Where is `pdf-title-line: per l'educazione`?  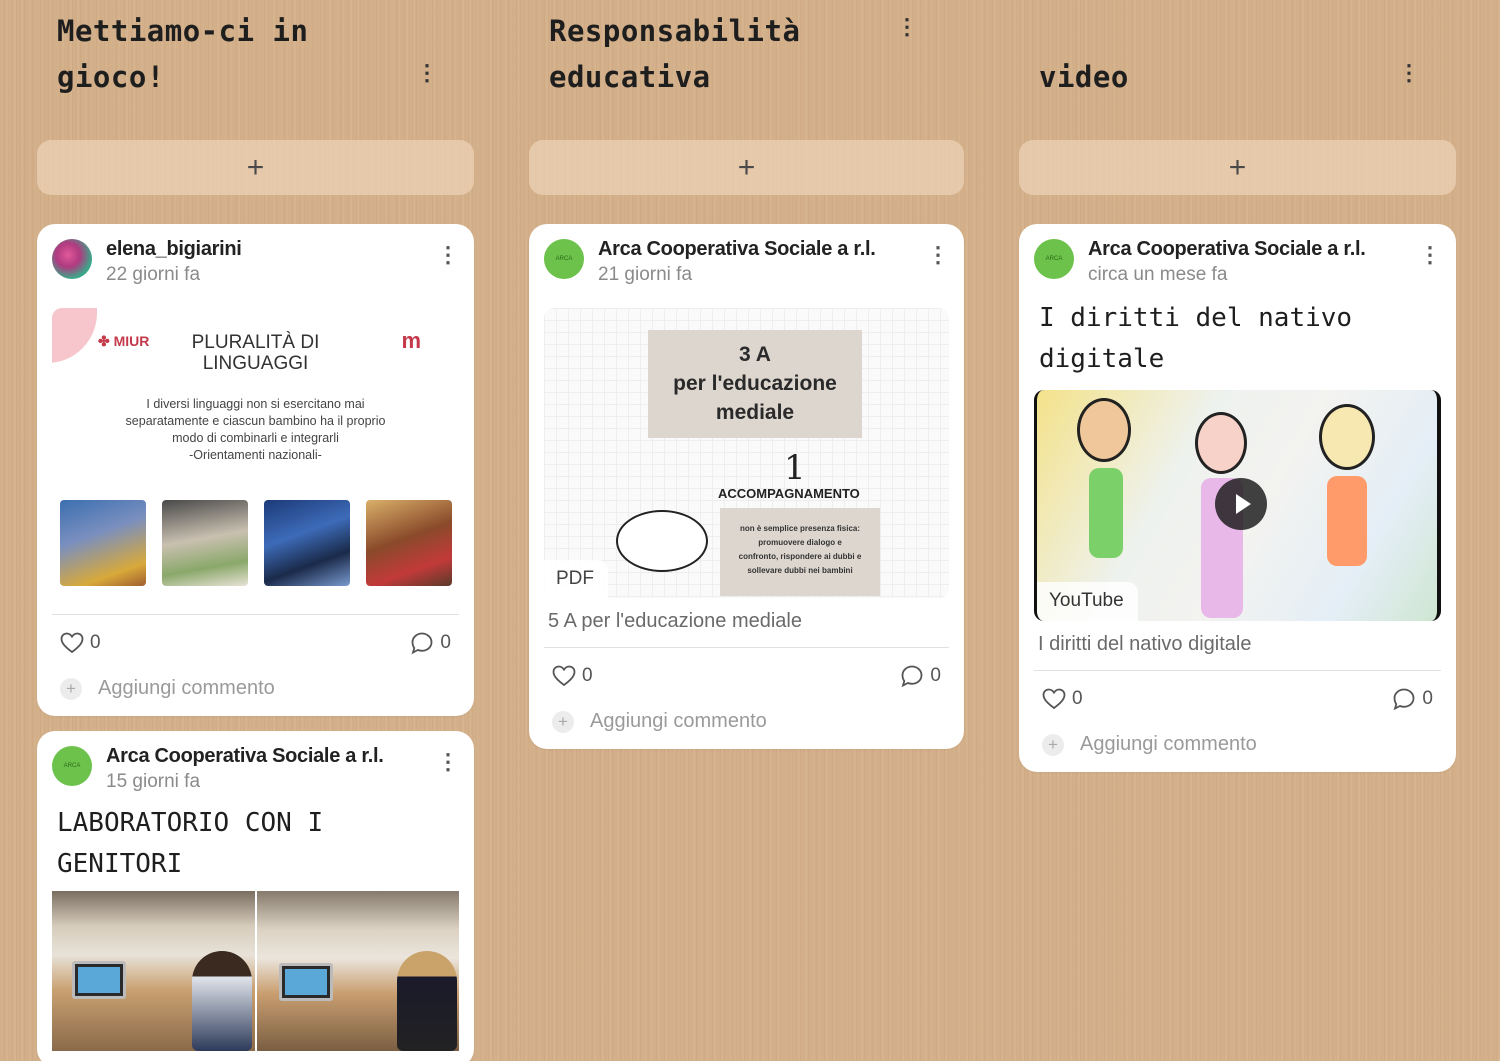
pdf-title-line: per l'educazione is located at coordinates (755, 383).